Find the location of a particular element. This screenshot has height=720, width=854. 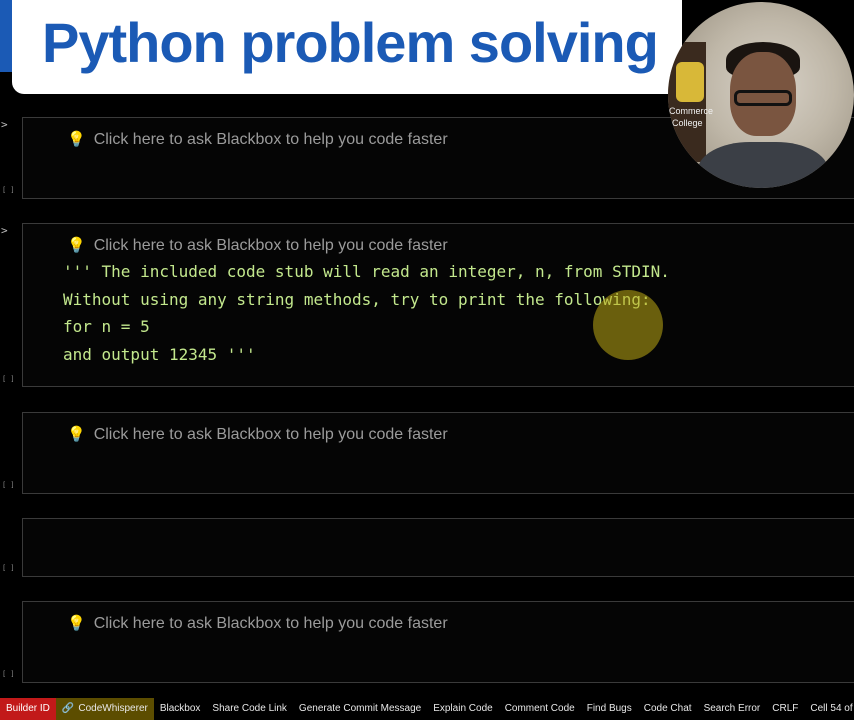

webcam-poster-text-2: College is located at coordinates (687, 123).